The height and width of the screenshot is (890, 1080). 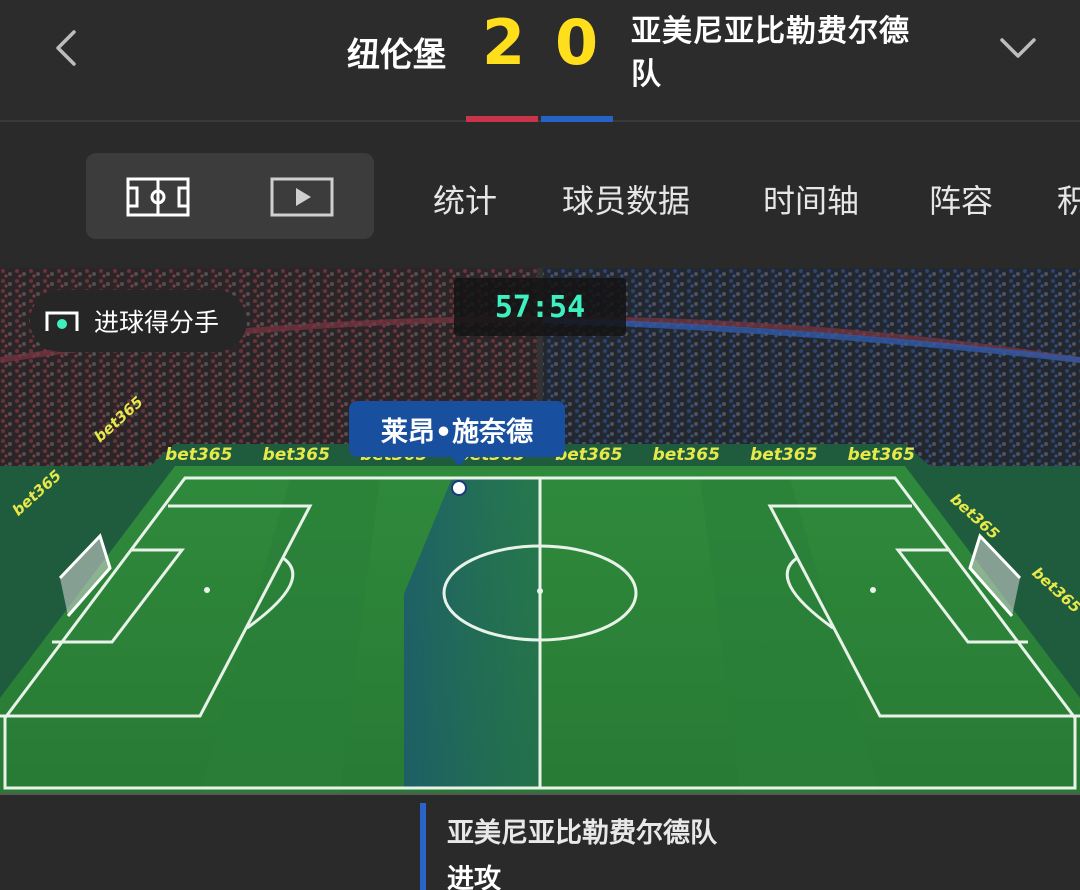 What do you see at coordinates (582, 833) in the screenshot?
I see `status-team-name: 亚美尼亚比勒费尔德队` at bounding box center [582, 833].